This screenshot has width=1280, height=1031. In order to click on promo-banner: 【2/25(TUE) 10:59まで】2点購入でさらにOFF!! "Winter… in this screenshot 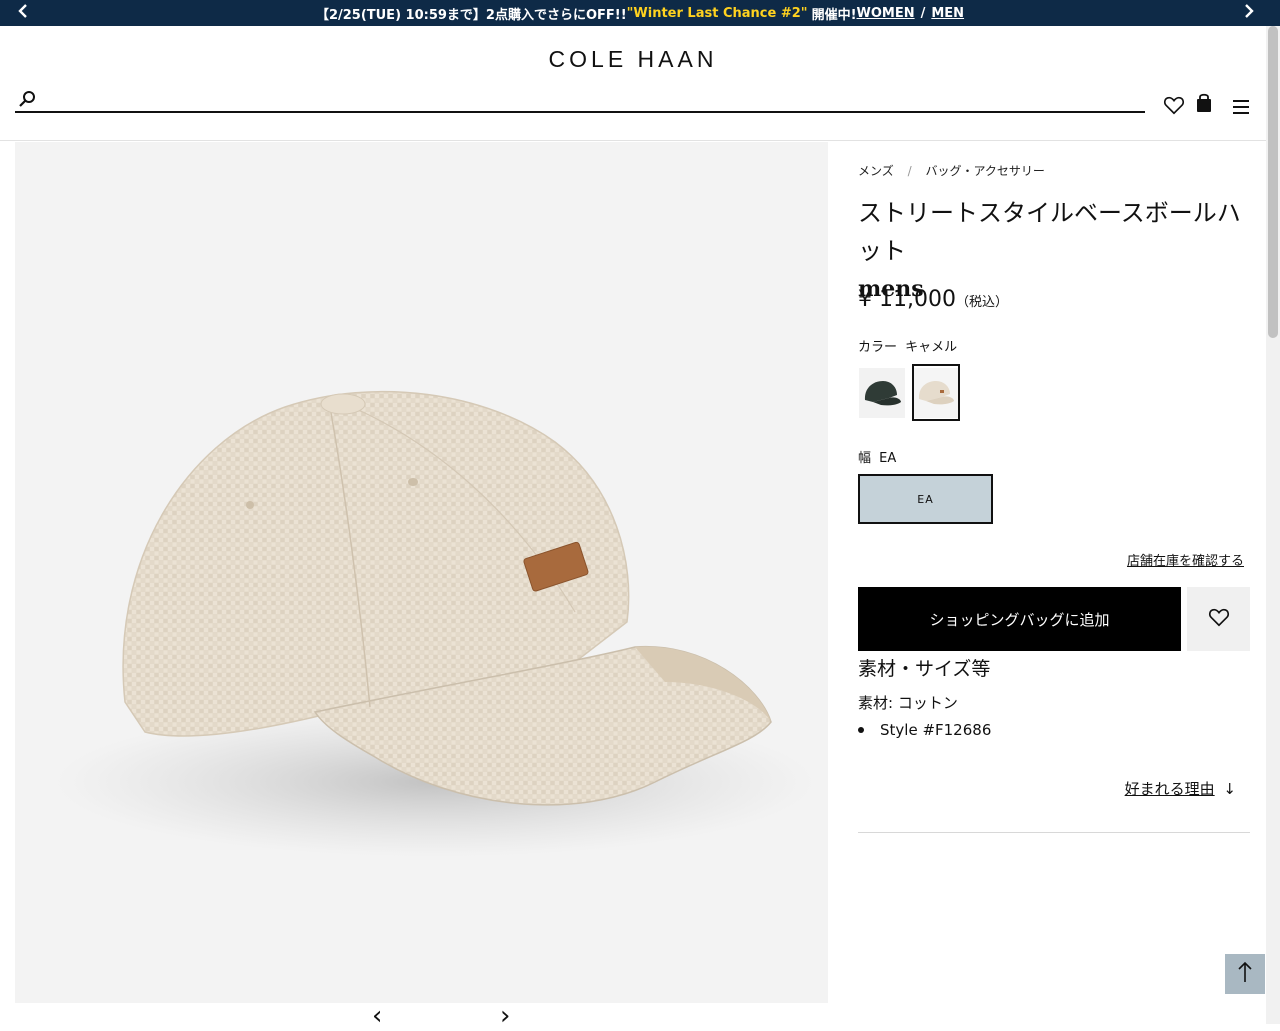, I will do `click(640, 13)`.